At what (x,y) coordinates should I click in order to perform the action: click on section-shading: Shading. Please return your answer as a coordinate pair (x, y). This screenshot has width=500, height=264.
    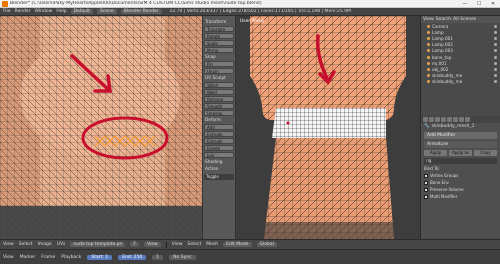
    Looking at the image, I should click on (219, 162).